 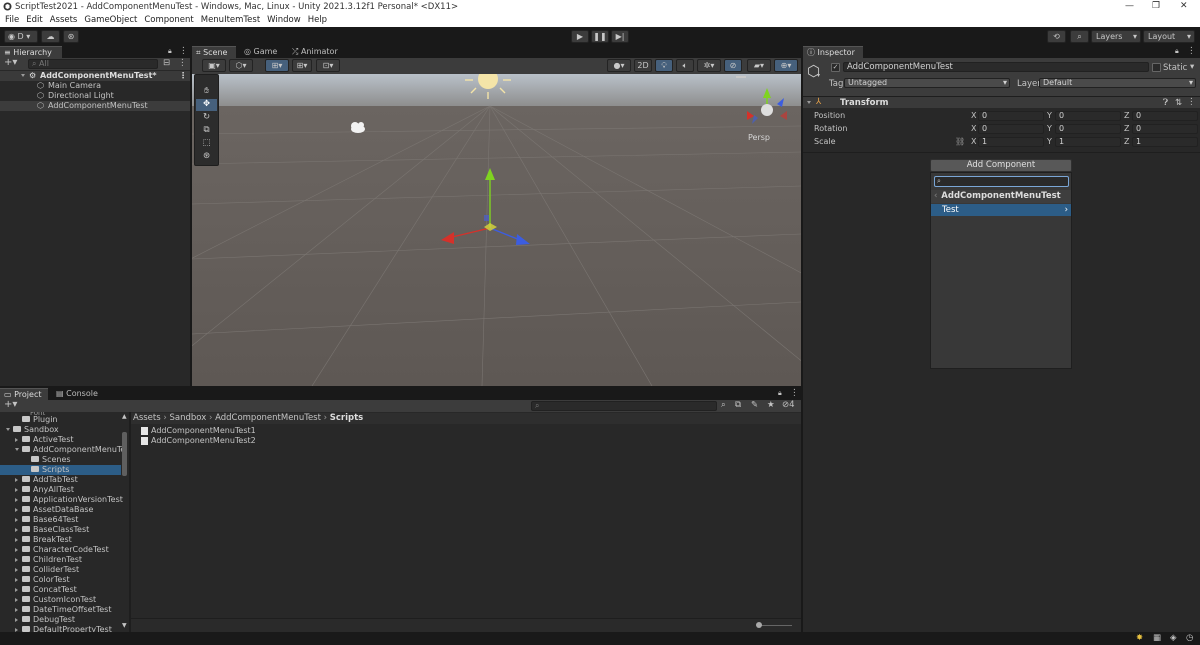 What do you see at coordinates (786, 65) in the screenshot?
I see `gizmos-dropdown: ⊕▾` at bounding box center [786, 65].